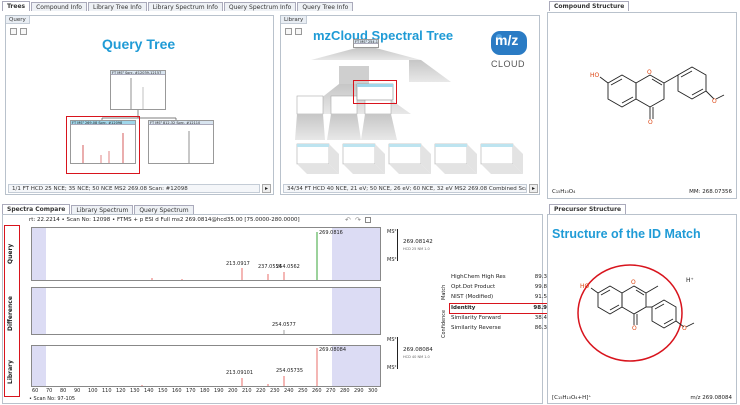 The height and width of the screenshot is (405, 740). What do you see at coordinates (358, 220) in the screenshot?
I see `redo-icon: ↷` at bounding box center [358, 220].